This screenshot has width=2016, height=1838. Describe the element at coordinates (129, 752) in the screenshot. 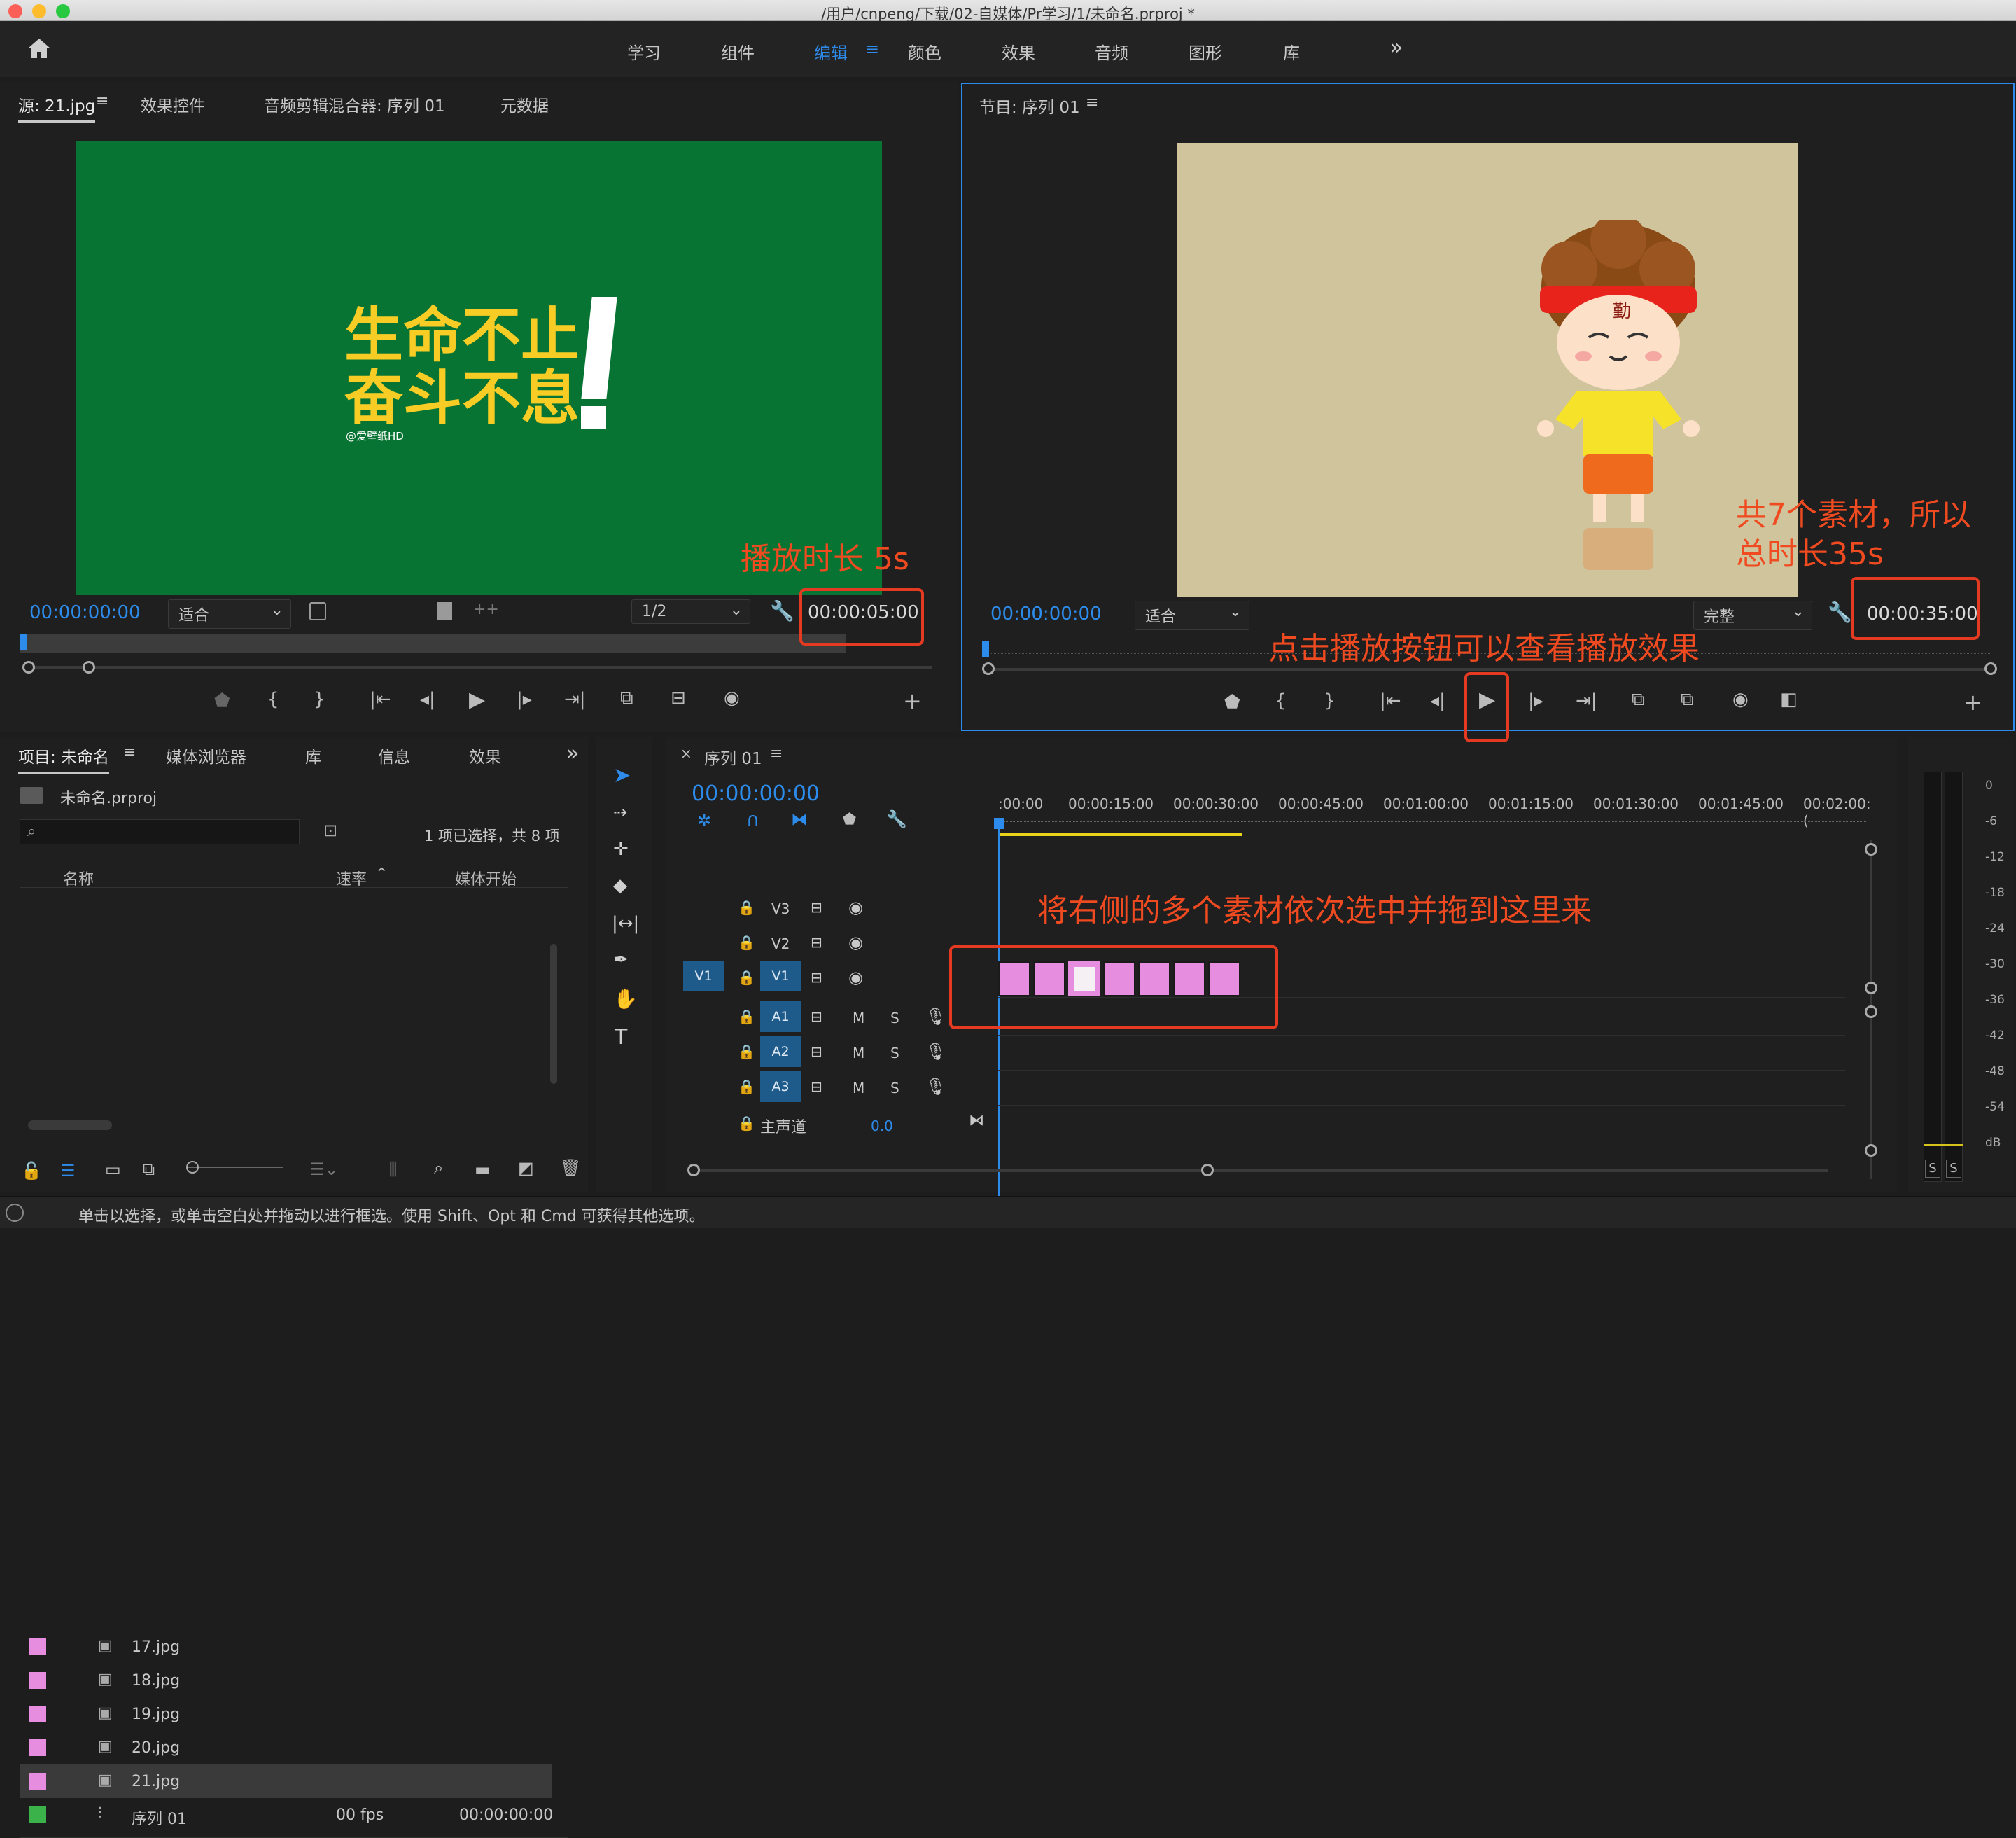

I see `project-tab-menu-icon: ≡` at that location.